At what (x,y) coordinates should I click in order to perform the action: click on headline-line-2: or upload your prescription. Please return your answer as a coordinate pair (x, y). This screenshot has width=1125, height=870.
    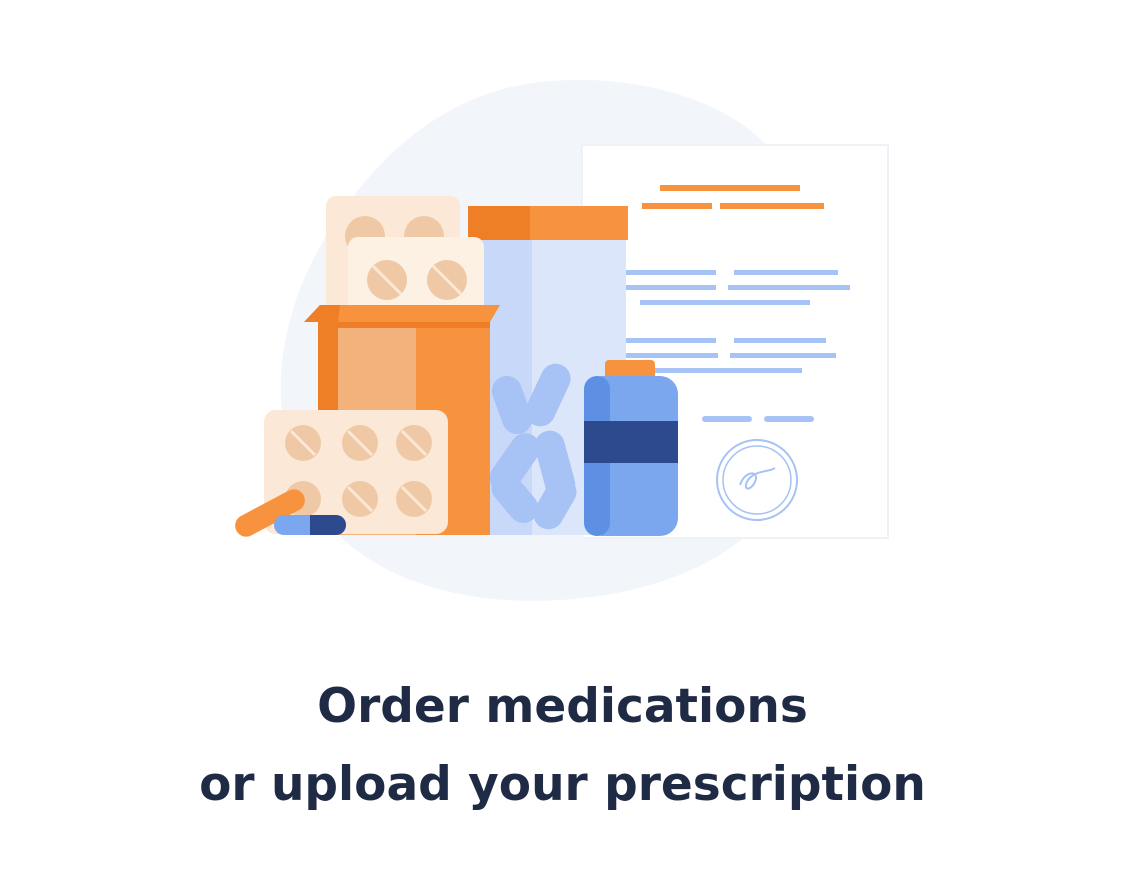
    Looking at the image, I should click on (562, 784).